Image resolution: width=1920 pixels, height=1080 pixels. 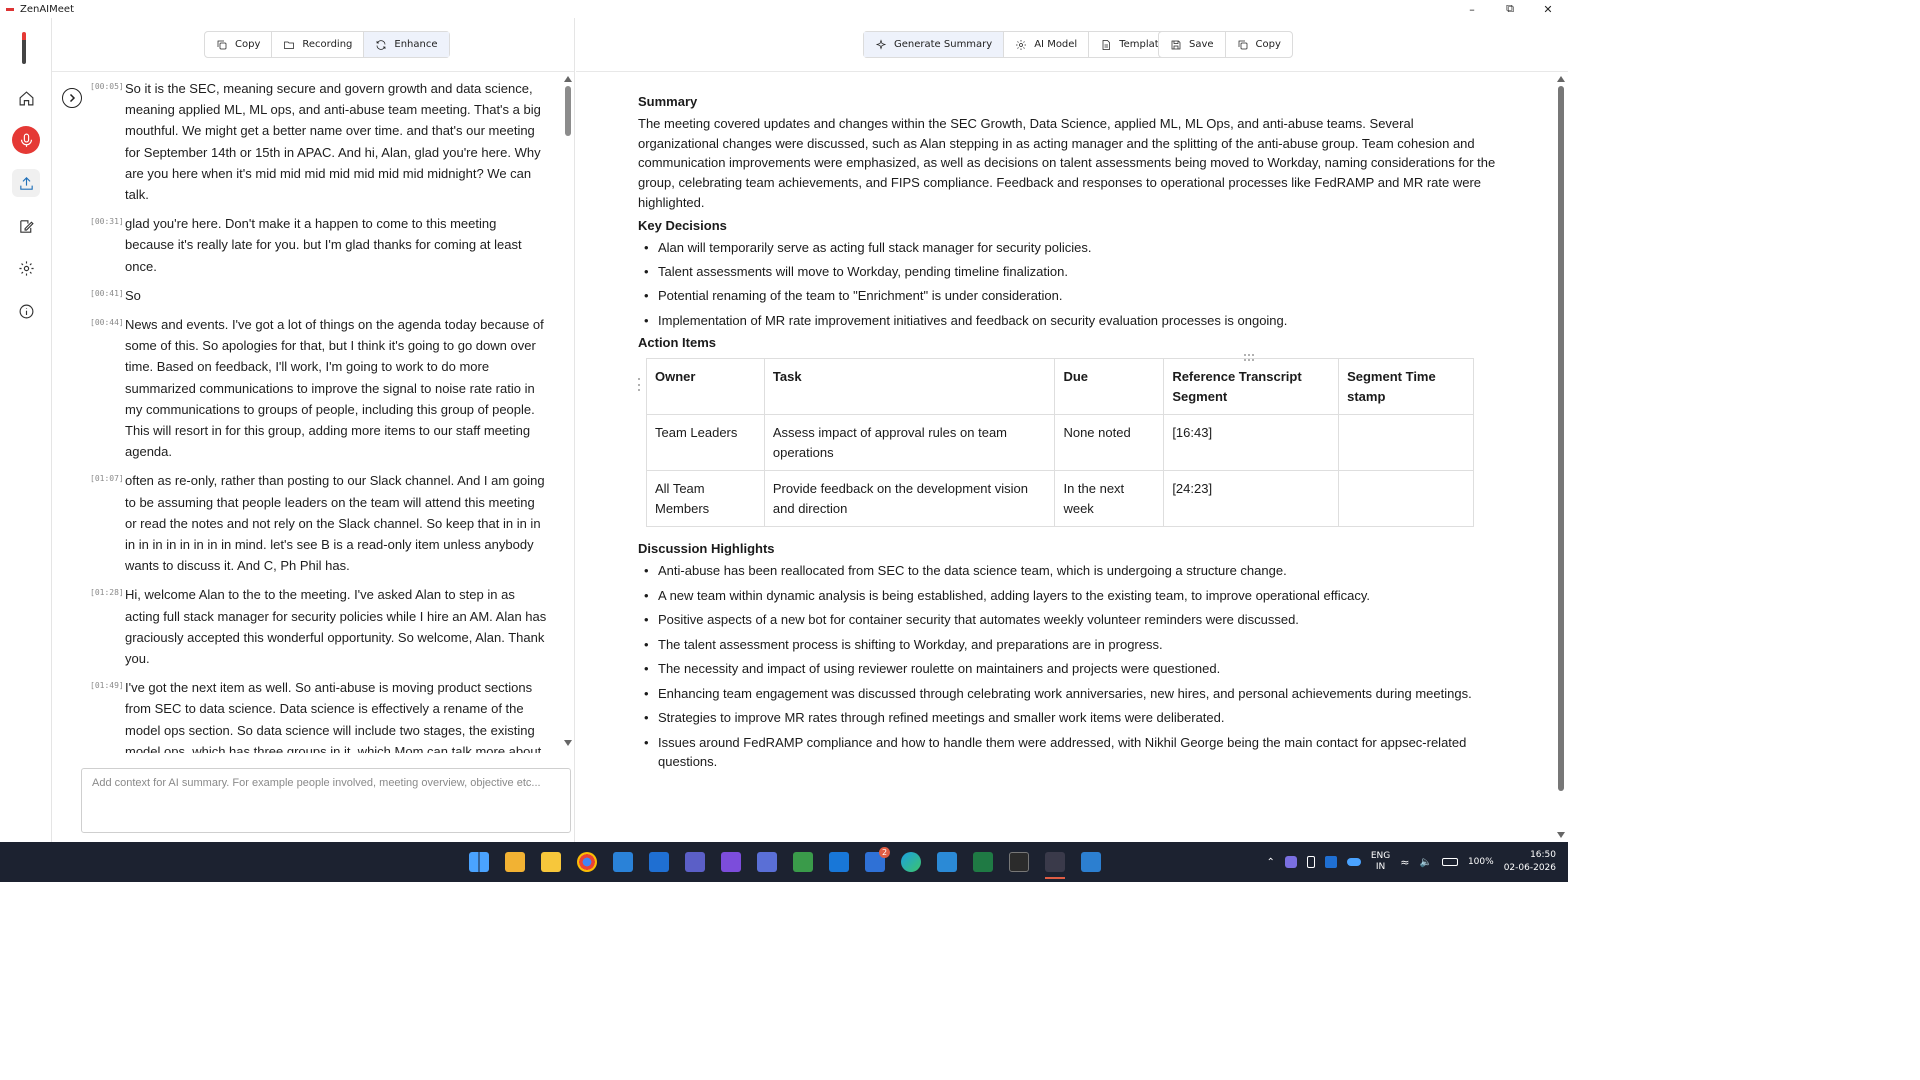 What do you see at coordinates (731, 862) in the screenshot?
I see `obsidian-icon` at bounding box center [731, 862].